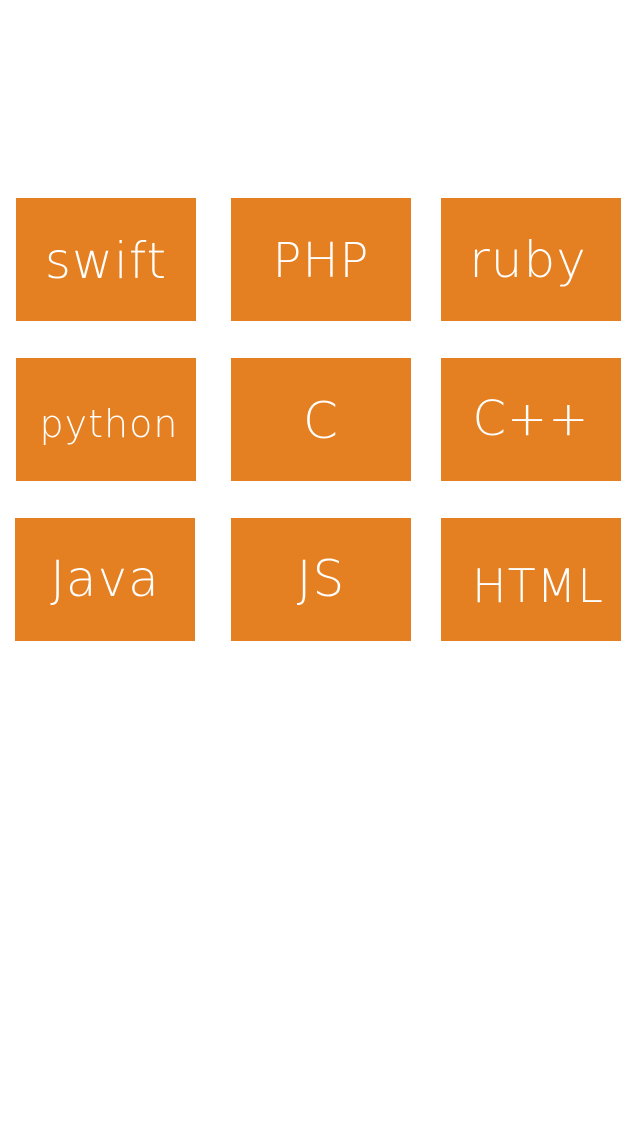 The height and width of the screenshot is (1136, 640). I want to click on tile-c: C, so click(321, 419).